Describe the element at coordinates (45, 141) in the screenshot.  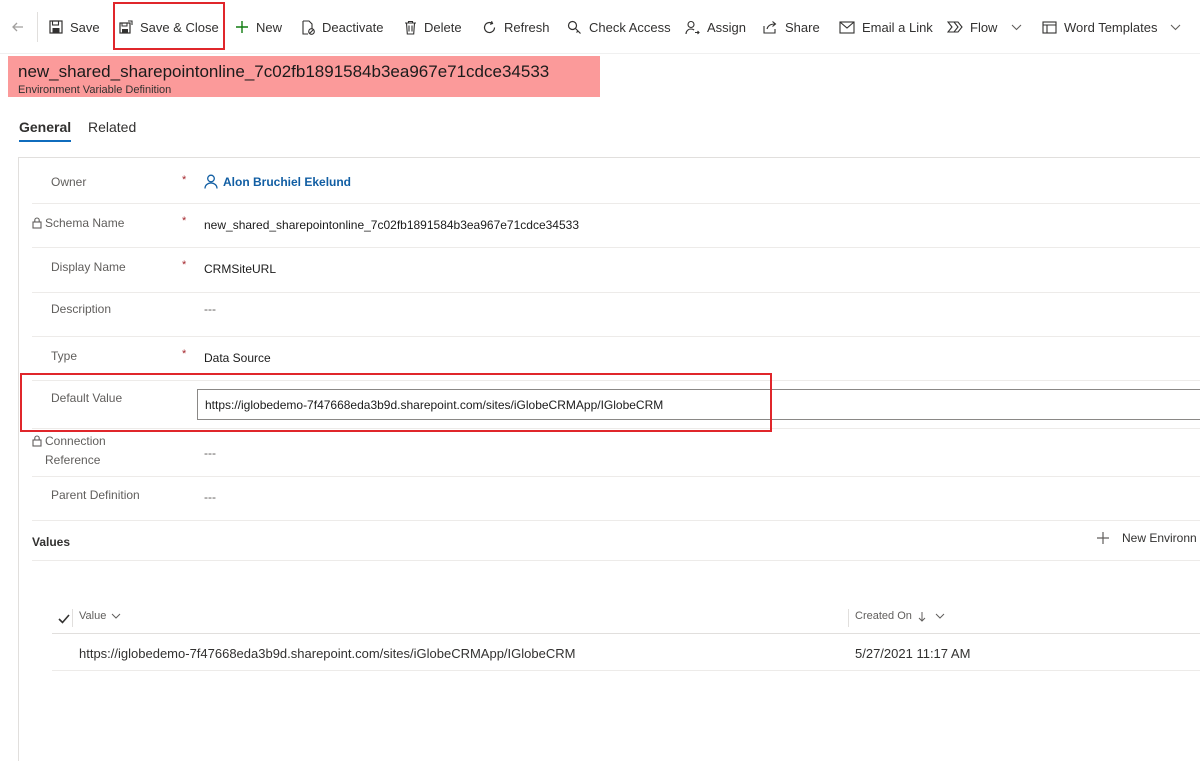
I see `tab-selected-indicator` at that location.